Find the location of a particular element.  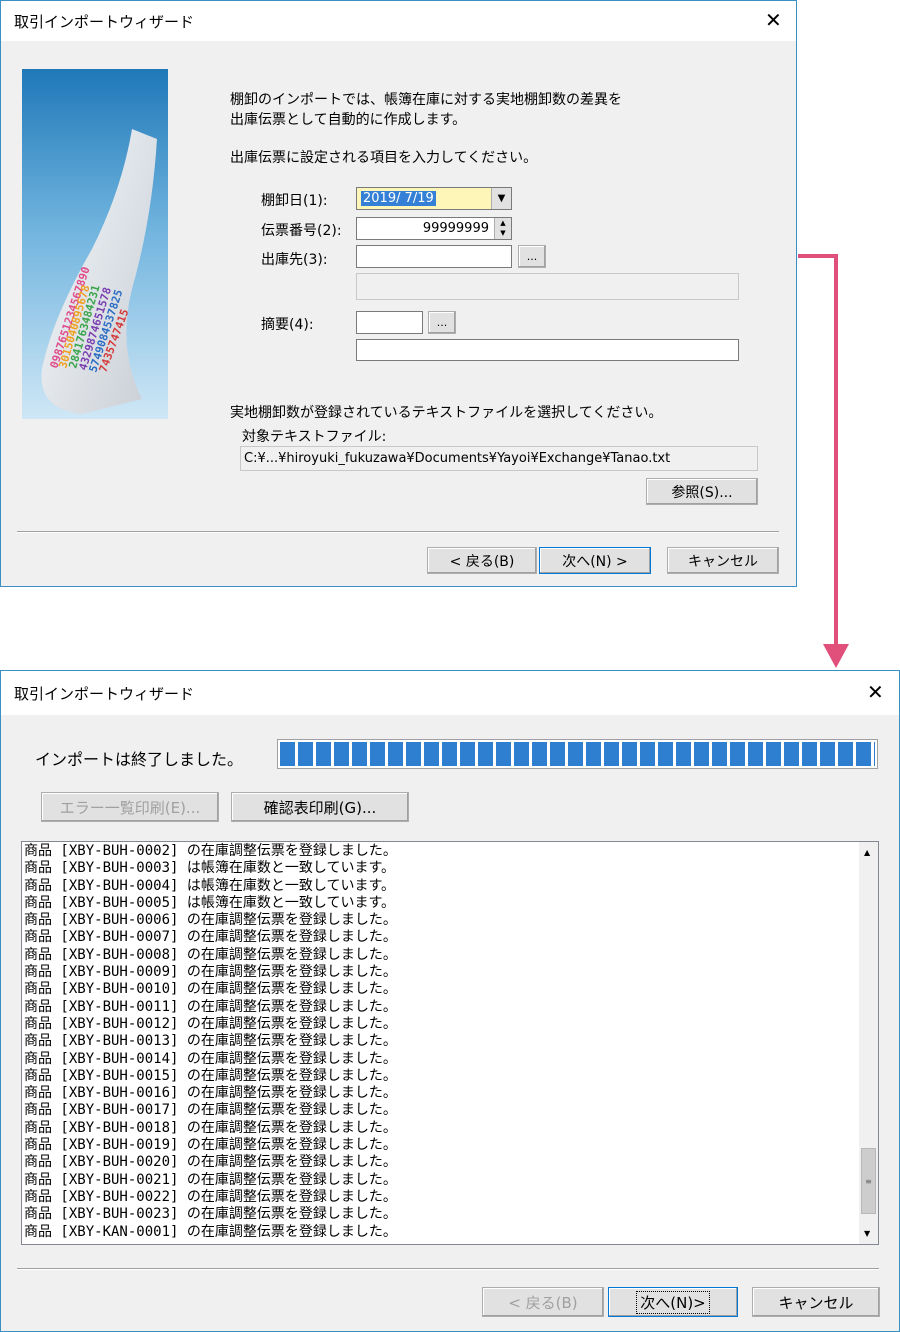

log-line: 商品 [XBY-BUH-0013] の在庫調整伝票を登録しました。 is located at coordinates (210, 1041).